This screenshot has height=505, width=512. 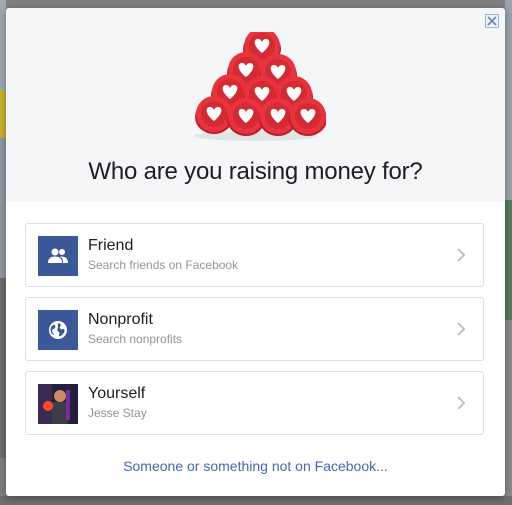 What do you see at coordinates (117, 413) in the screenshot?
I see `option-subtitle: Jesse Stay` at bounding box center [117, 413].